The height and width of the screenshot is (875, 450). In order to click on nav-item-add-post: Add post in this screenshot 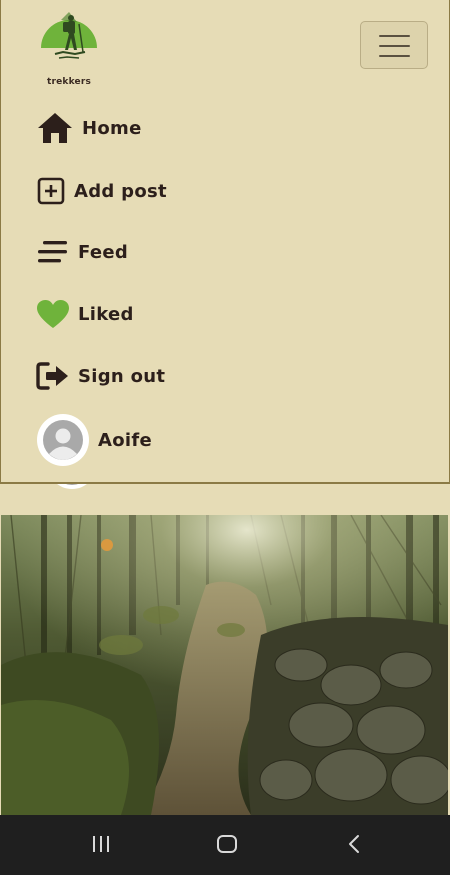, I will do `click(101, 191)`.